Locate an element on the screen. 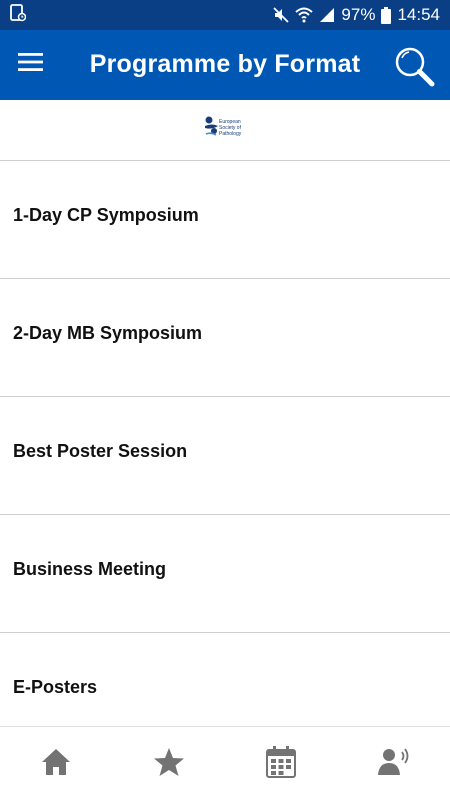 This screenshot has width=450, height=801. page-title: Programme by Format is located at coordinates (225, 64).